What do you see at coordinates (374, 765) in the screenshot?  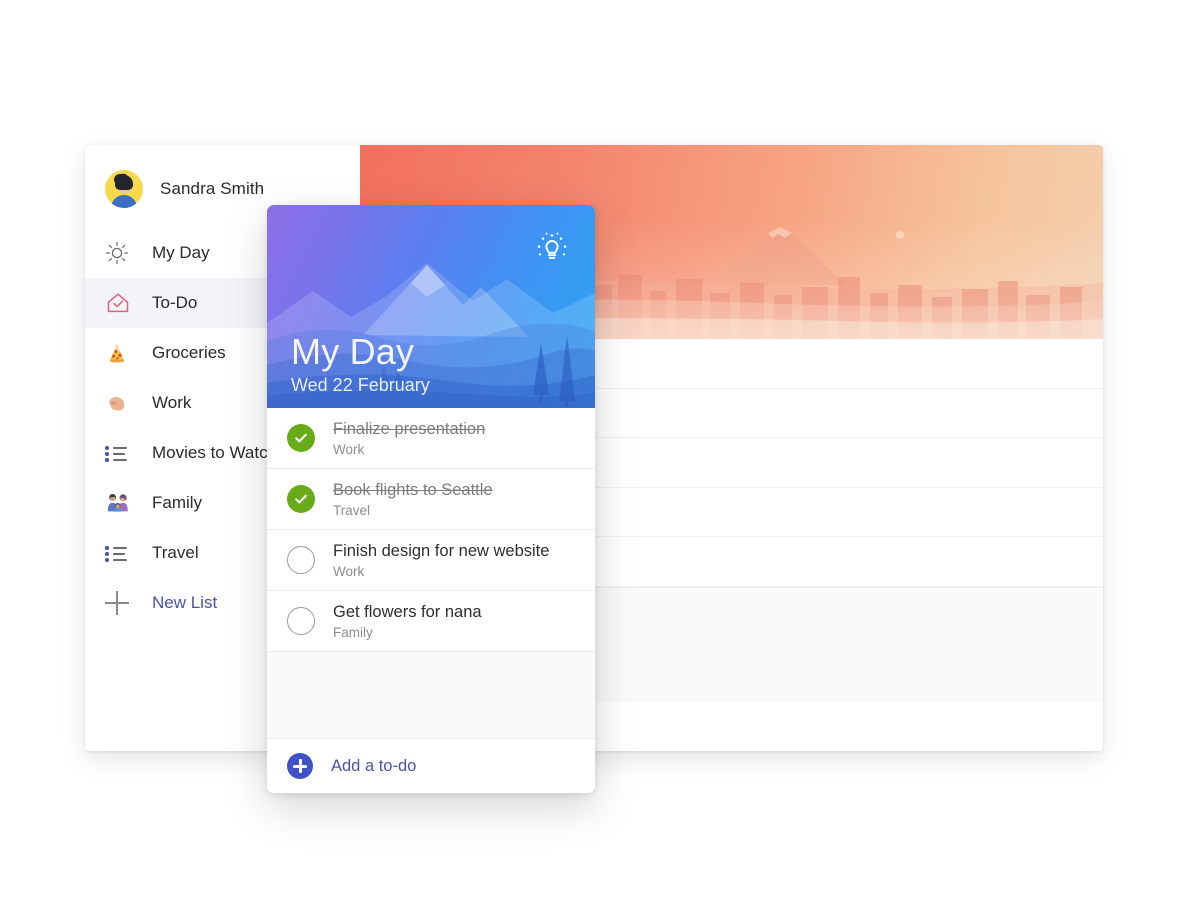 I see `add-todo-label: Add a to-do` at bounding box center [374, 765].